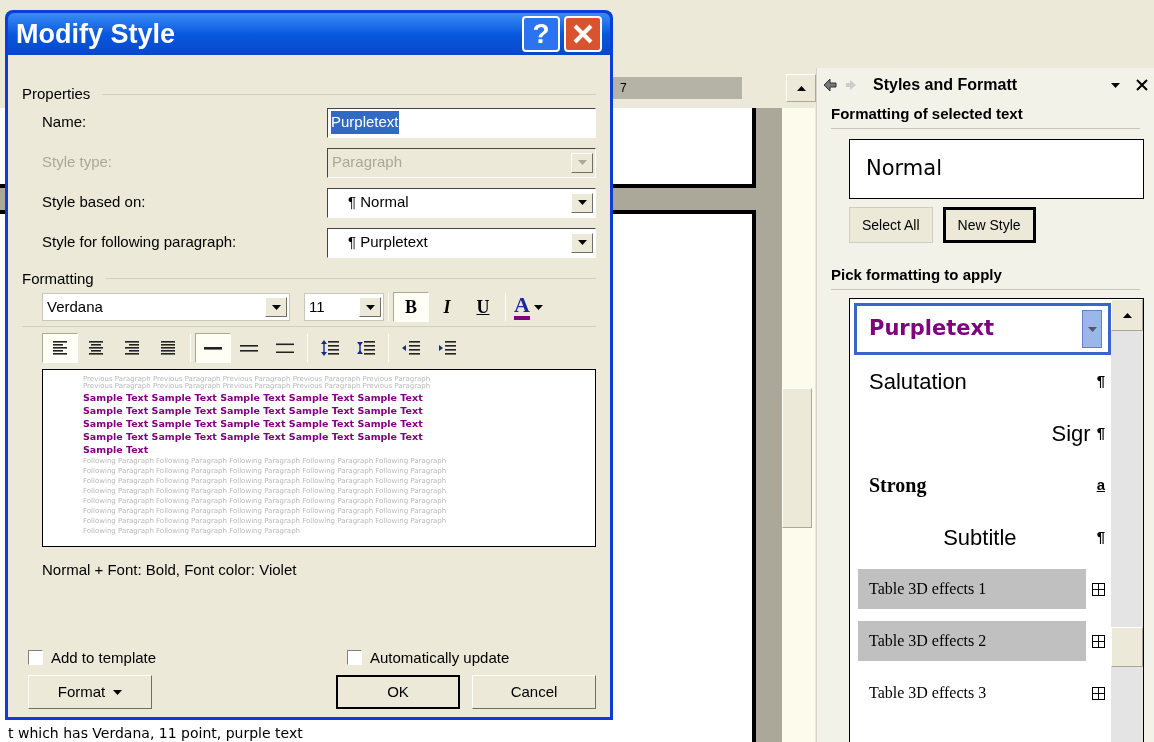  I want to click on dialog-button: OK, so click(398, 692).